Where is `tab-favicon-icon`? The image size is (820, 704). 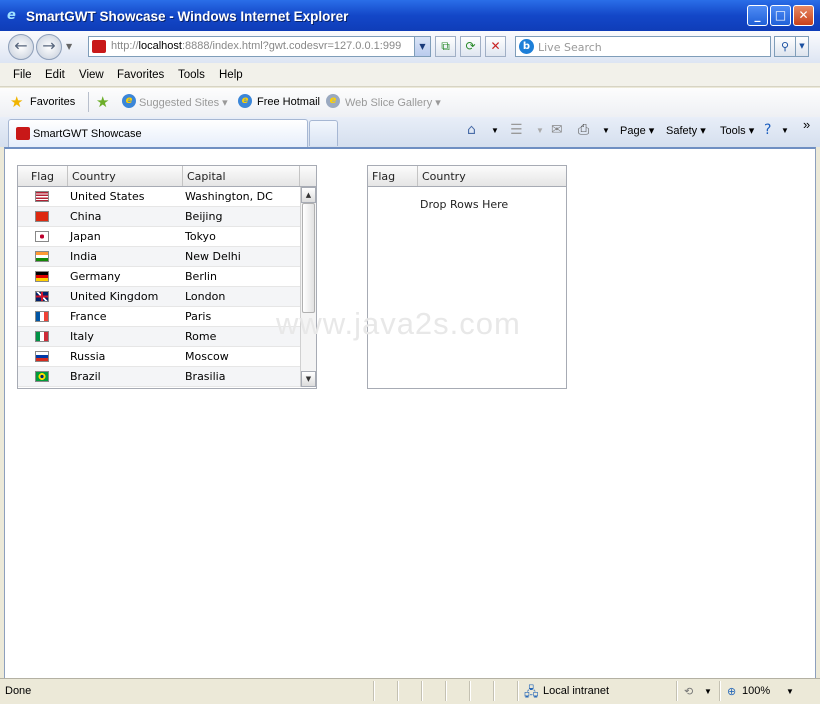 tab-favicon-icon is located at coordinates (23, 133).